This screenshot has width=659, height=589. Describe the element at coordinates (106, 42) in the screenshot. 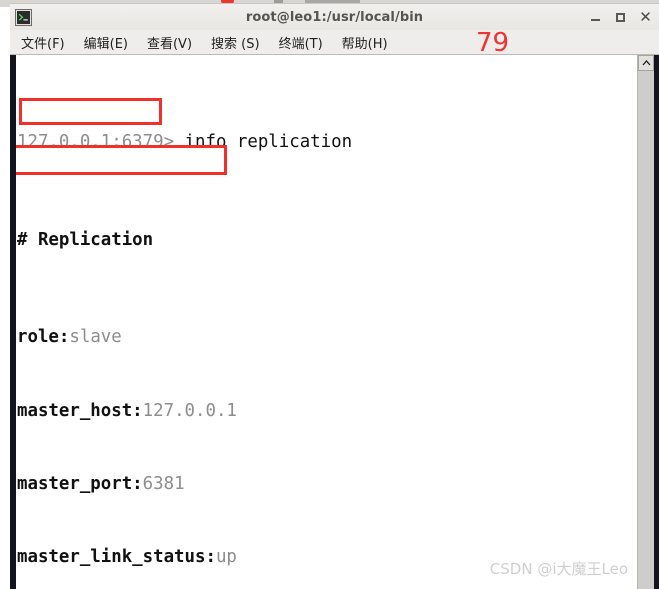

I see `menu-item-edit: 编辑(E)` at that location.